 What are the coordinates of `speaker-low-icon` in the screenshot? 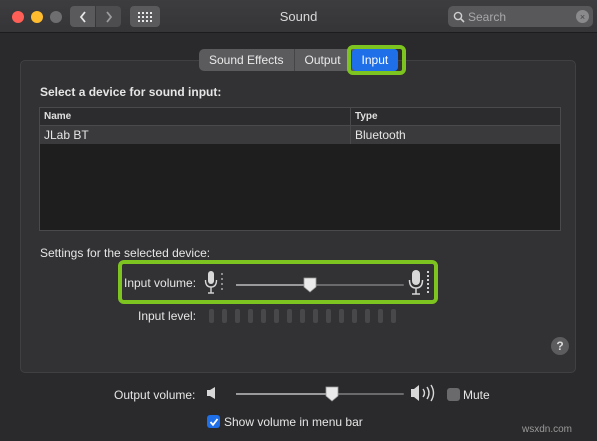 It's located at (211, 393).